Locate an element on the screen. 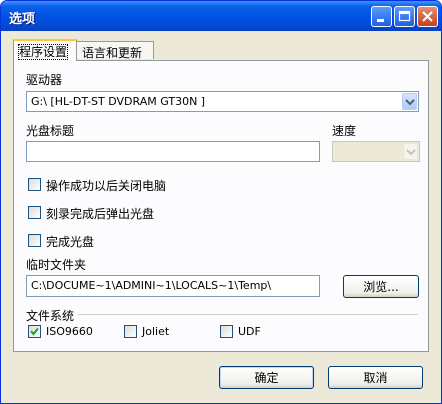  checkmark-icon is located at coordinates (34, 331).